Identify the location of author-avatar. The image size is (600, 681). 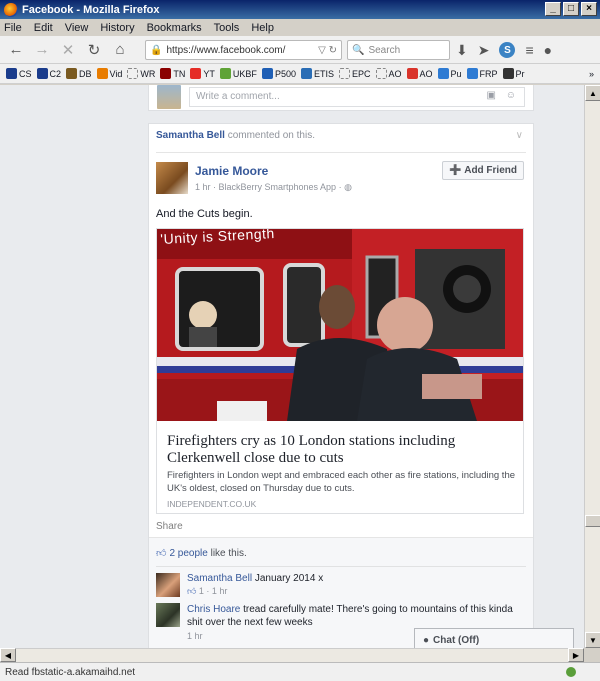
(172, 178).